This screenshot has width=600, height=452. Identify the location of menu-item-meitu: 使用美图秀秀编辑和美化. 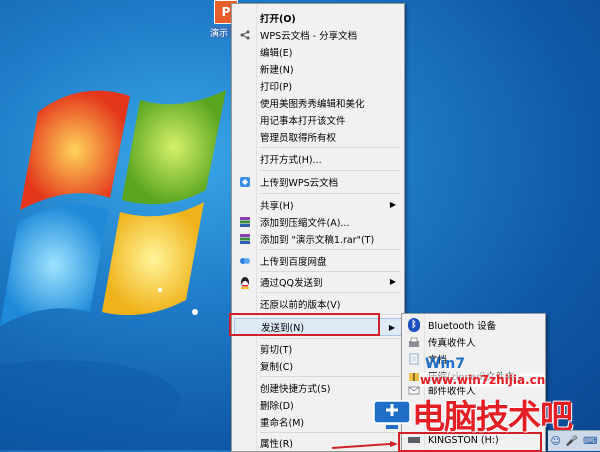
(318, 103).